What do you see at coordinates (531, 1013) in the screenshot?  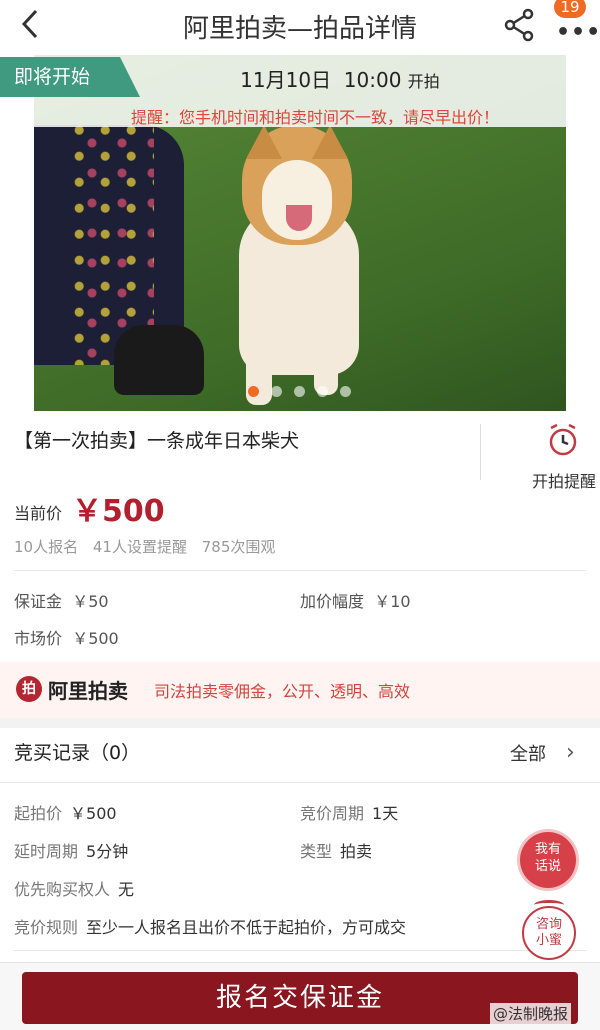 I see `watermark: @法制晚报` at bounding box center [531, 1013].